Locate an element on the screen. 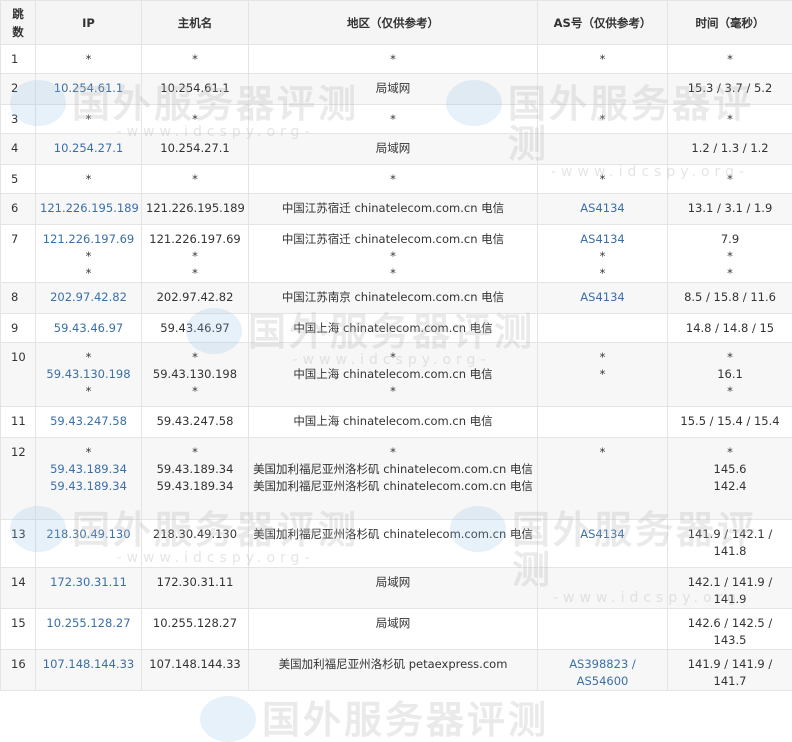 This screenshot has width=792, height=742. ip-link: 10.255.128.27 is located at coordinates (88, 623).